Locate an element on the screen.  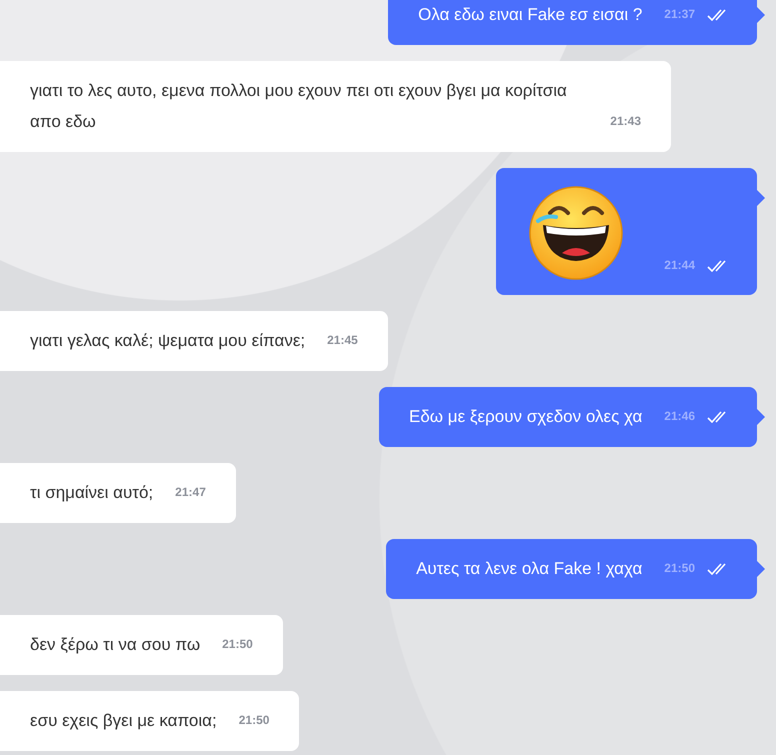
message-time: 21:37 is located at coordinates (679, 14).